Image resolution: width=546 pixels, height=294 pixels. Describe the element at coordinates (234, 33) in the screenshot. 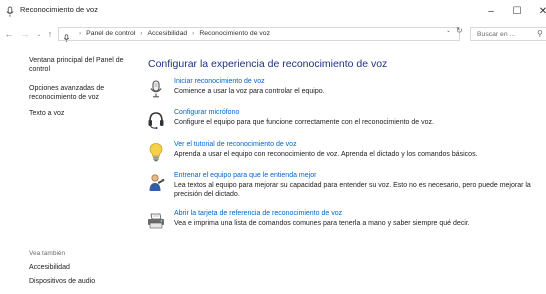

I see `breadcrumb-reconocimiento-de-voz: Reconocimiento de voz` at that location.